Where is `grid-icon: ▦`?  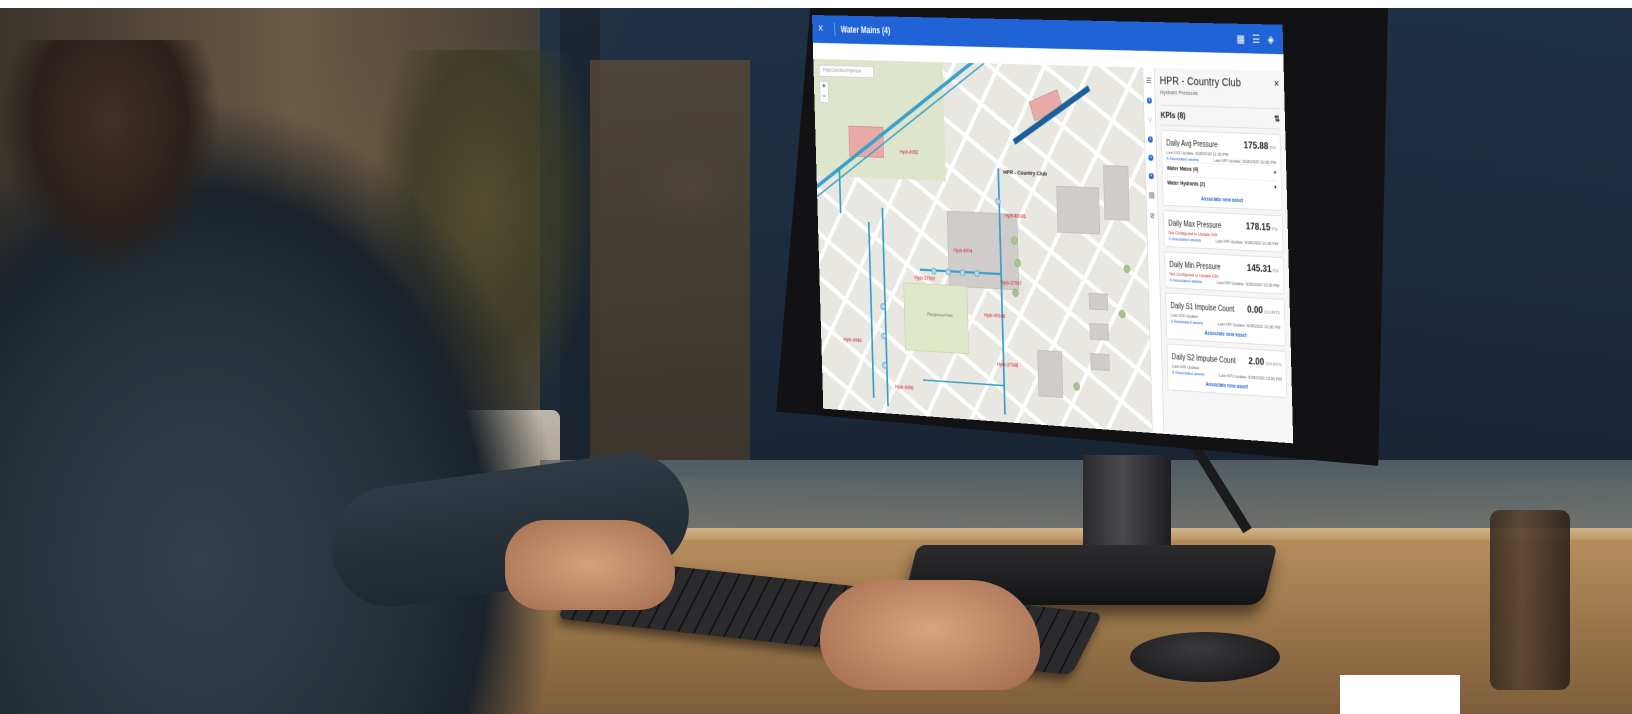
grid-icon: ▦ is located at coordinates (1240, 38).